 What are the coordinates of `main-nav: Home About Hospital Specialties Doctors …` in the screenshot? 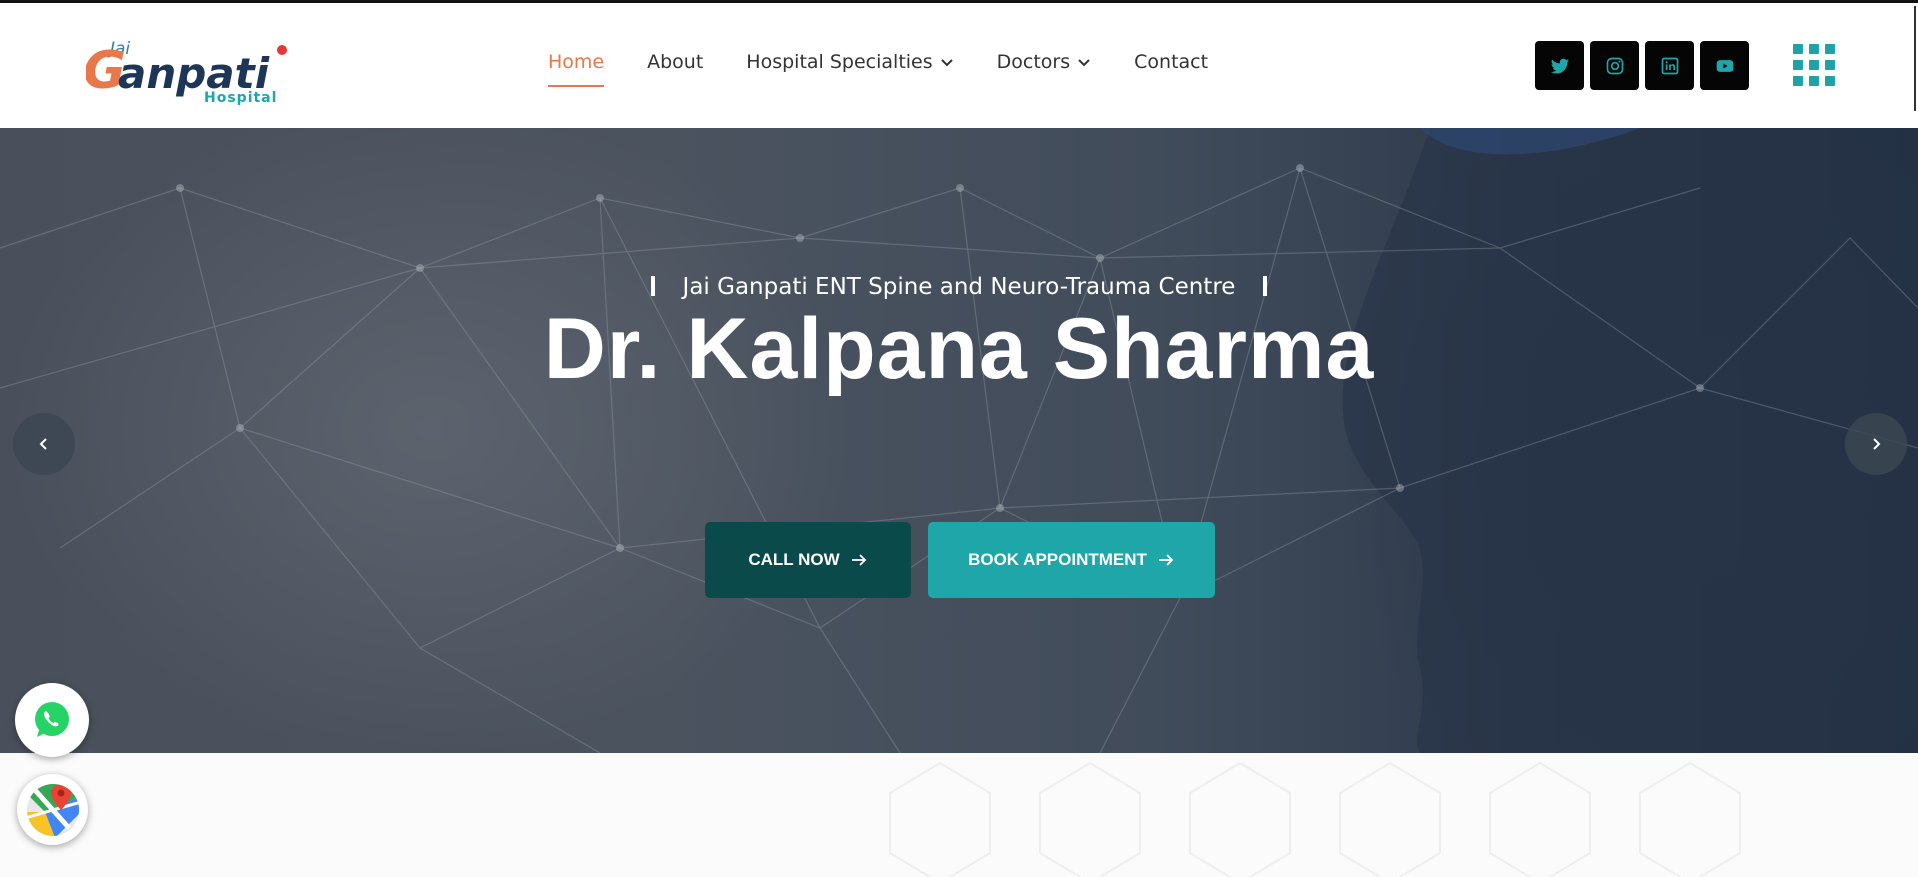 It's located at (899, 69).